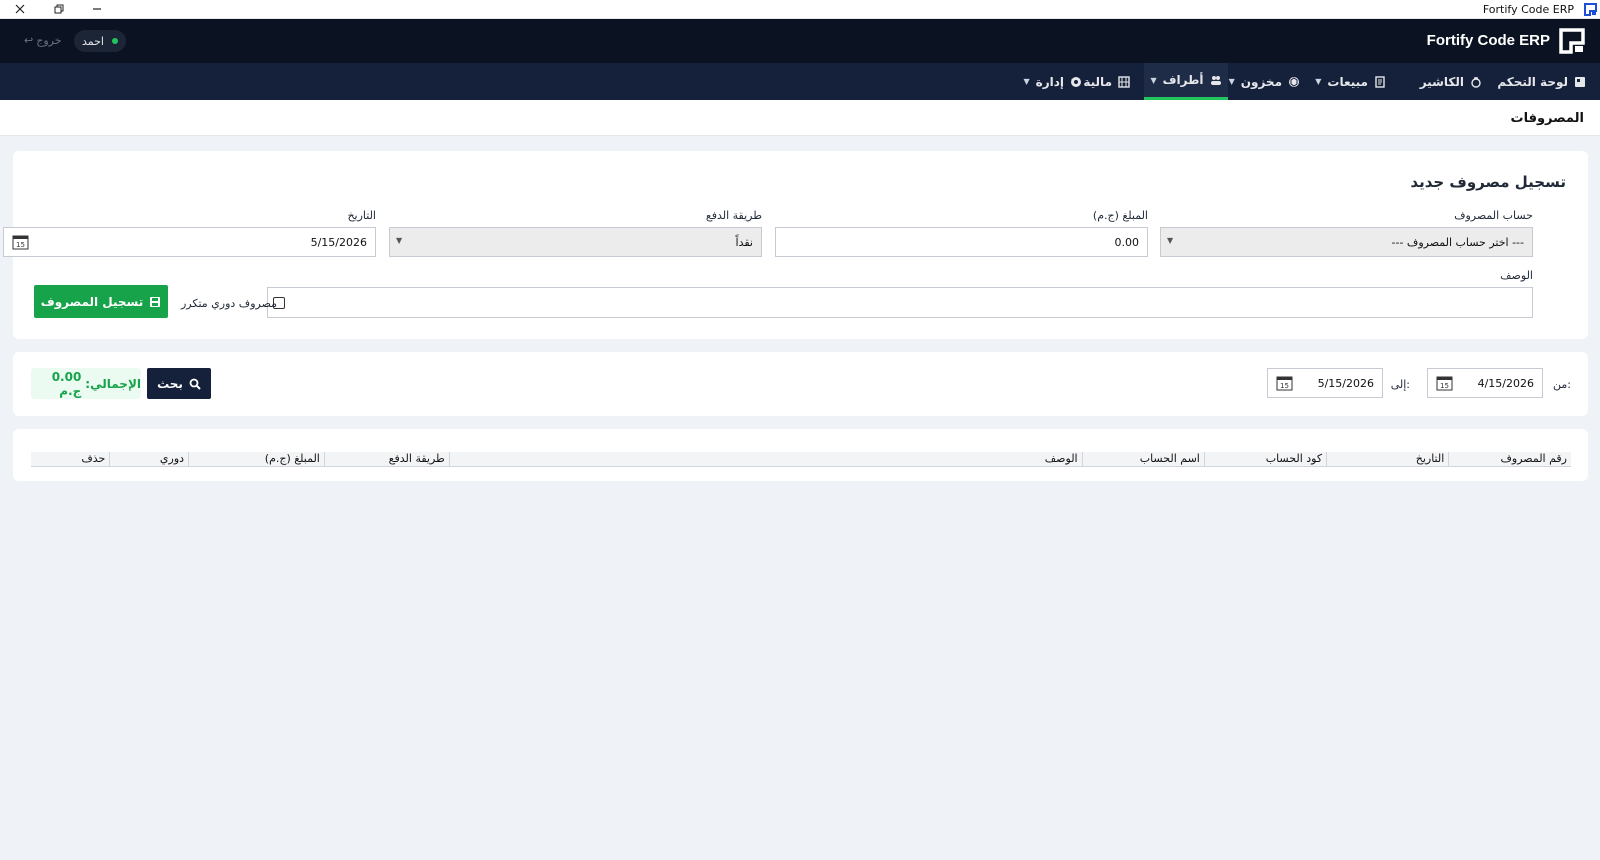 The height and width of the screenshot is (860, 1600). Describe the element at coordinates (361, 215) in the screenshot. I see `date-label: التاريخ` at that location.